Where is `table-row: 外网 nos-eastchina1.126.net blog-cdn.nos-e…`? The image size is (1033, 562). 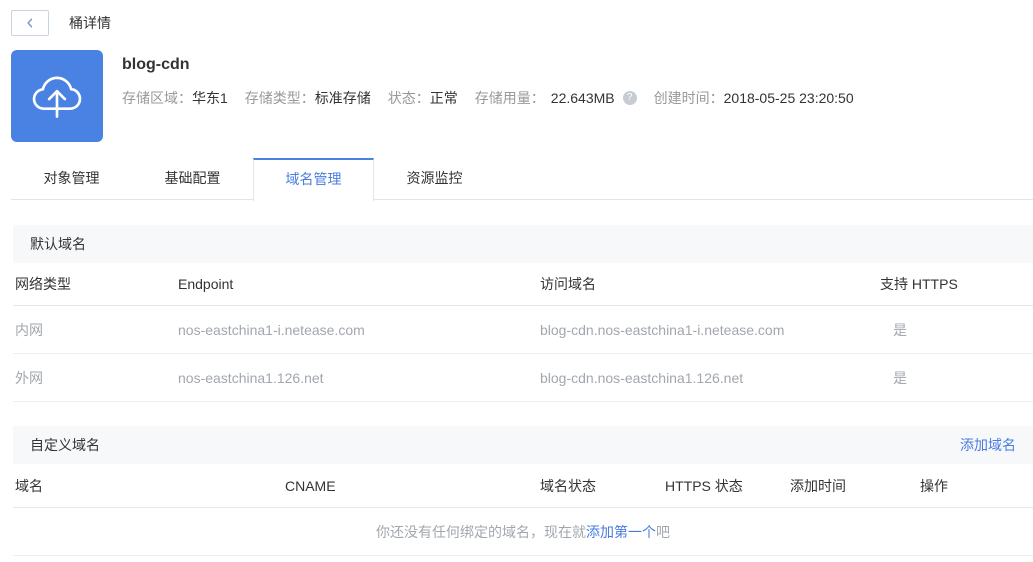
table-row: 外网 nos-eastchina1.126.net blog-cdn.nos-e… is located at coordinates (523, 378).